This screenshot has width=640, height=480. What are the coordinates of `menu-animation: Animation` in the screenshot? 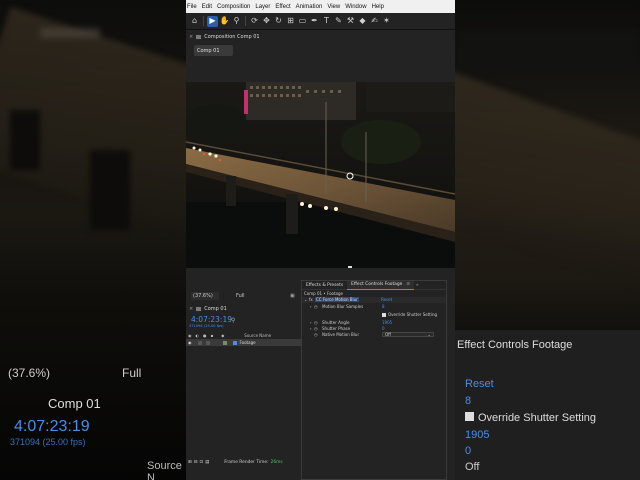 It's located at (309, 7).